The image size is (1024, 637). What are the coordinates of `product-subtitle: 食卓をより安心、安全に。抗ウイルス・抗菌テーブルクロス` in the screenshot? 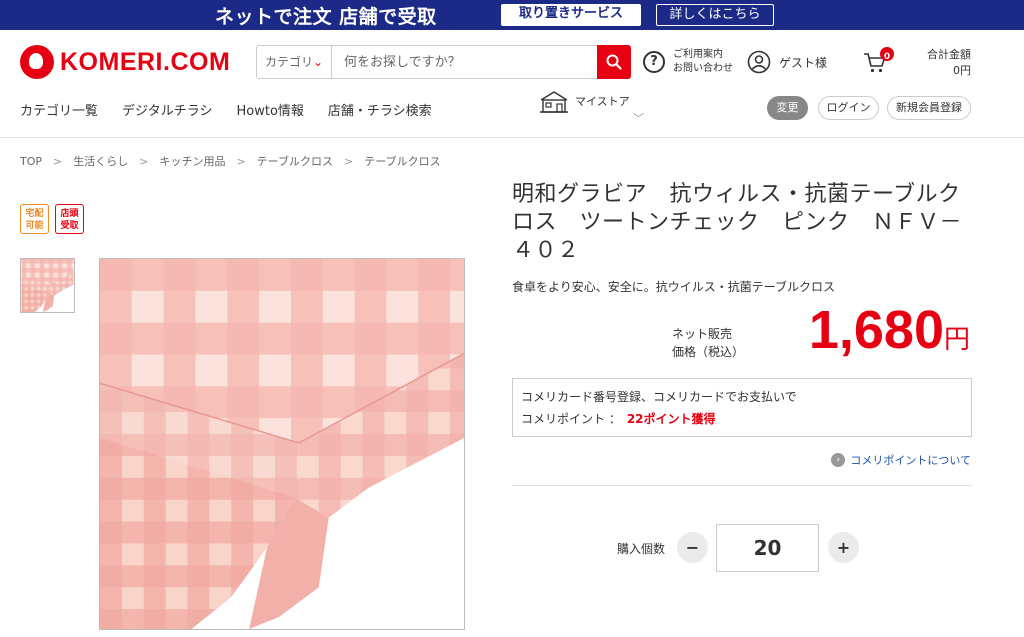 It's located at (674, 287).